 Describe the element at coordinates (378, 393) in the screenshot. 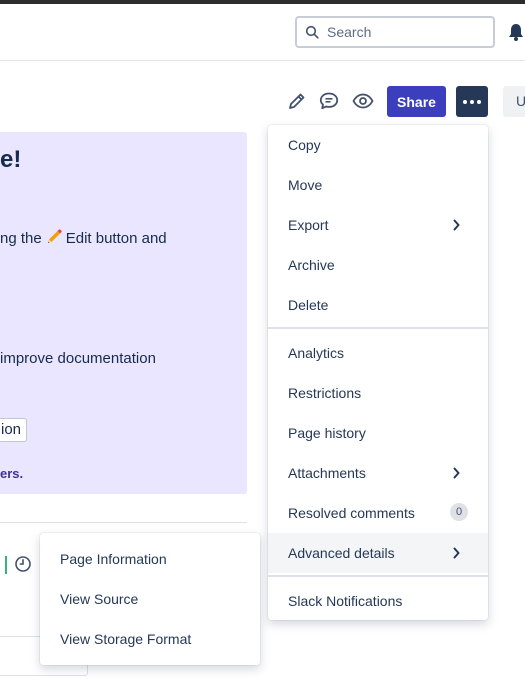

I see `menu-item-restrictions: Restrictions` at that location.